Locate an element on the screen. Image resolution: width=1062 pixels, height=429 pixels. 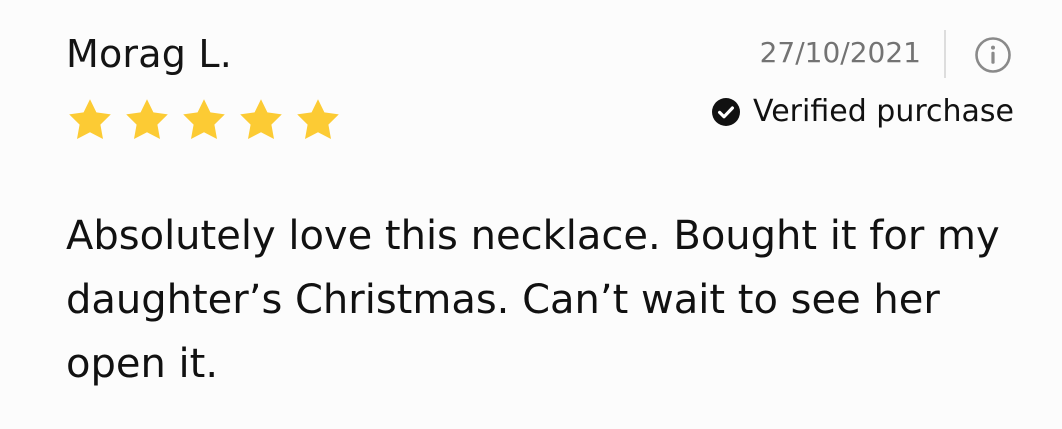
reviewer-name: Morag L. is located at coordinates (149, 54).